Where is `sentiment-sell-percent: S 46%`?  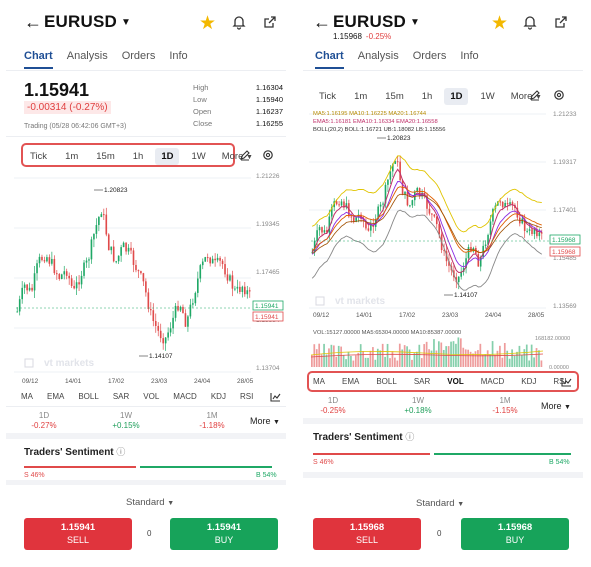 sentiment-sell-percent: S 46% is located at coordinates (34, 475).